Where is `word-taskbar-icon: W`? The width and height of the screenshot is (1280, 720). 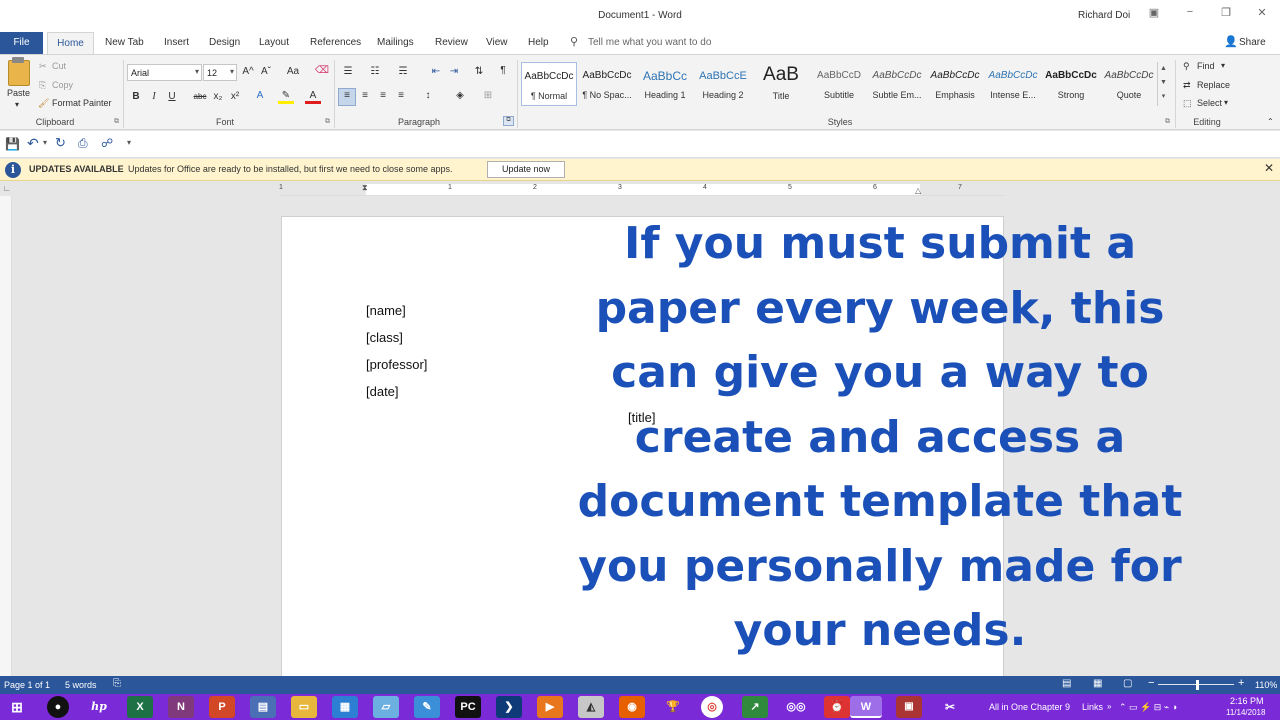 word-taskbar-icon: W is located at coordinates (866, 707).